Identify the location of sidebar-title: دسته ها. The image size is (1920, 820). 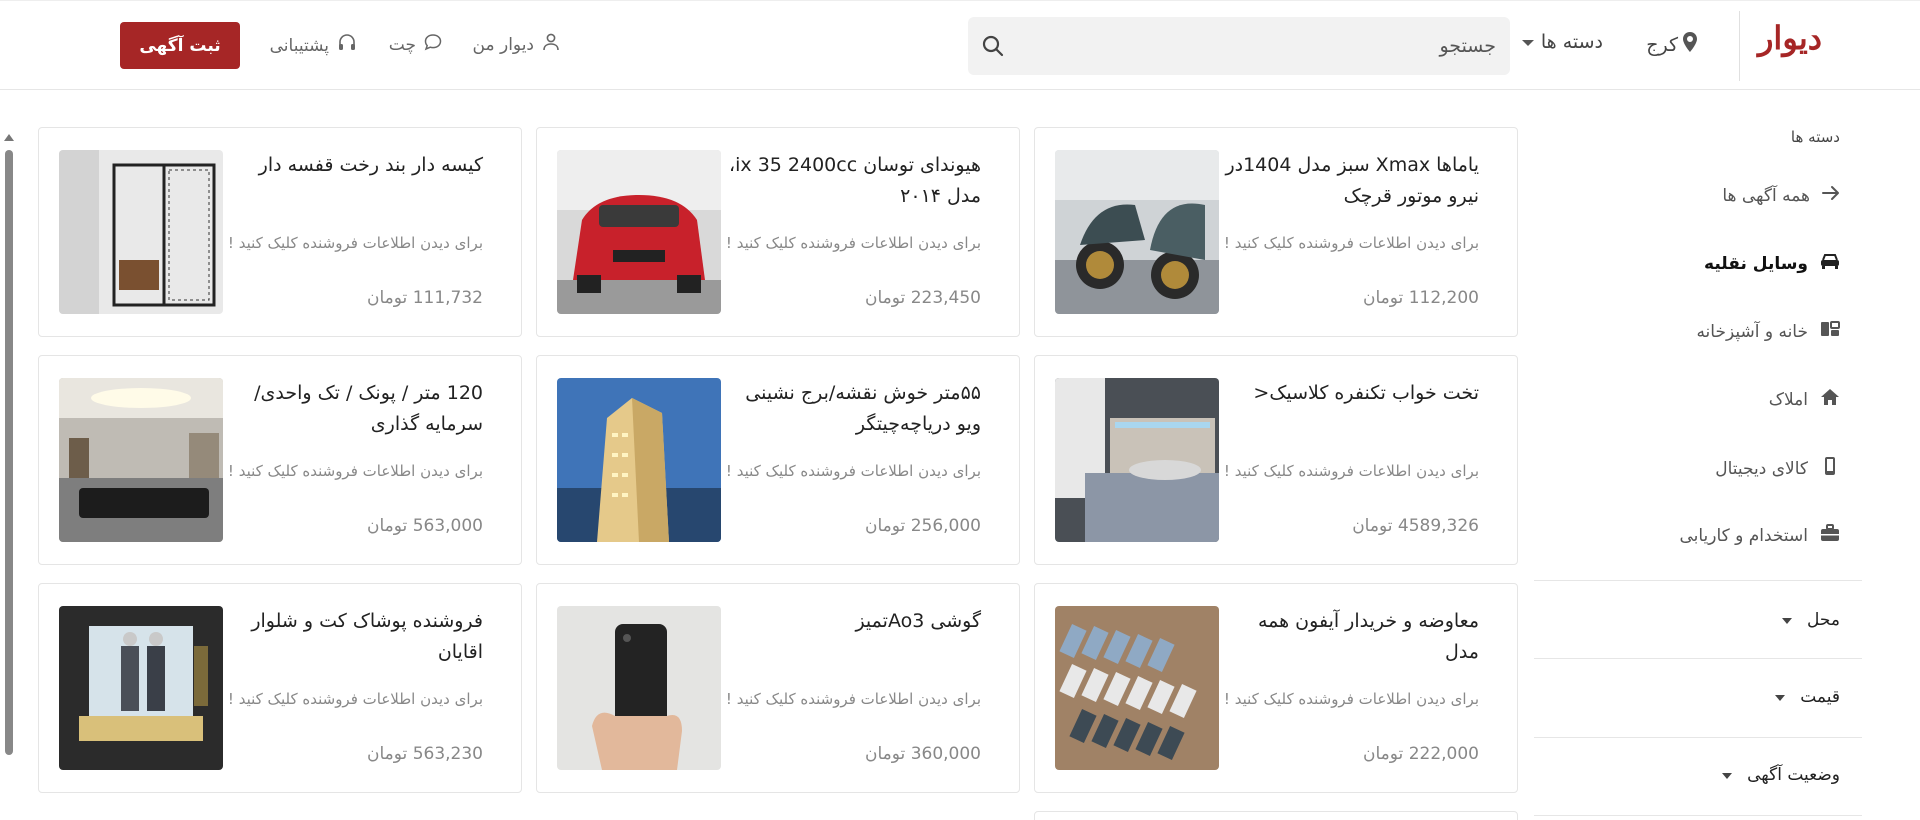
(1815, 137).